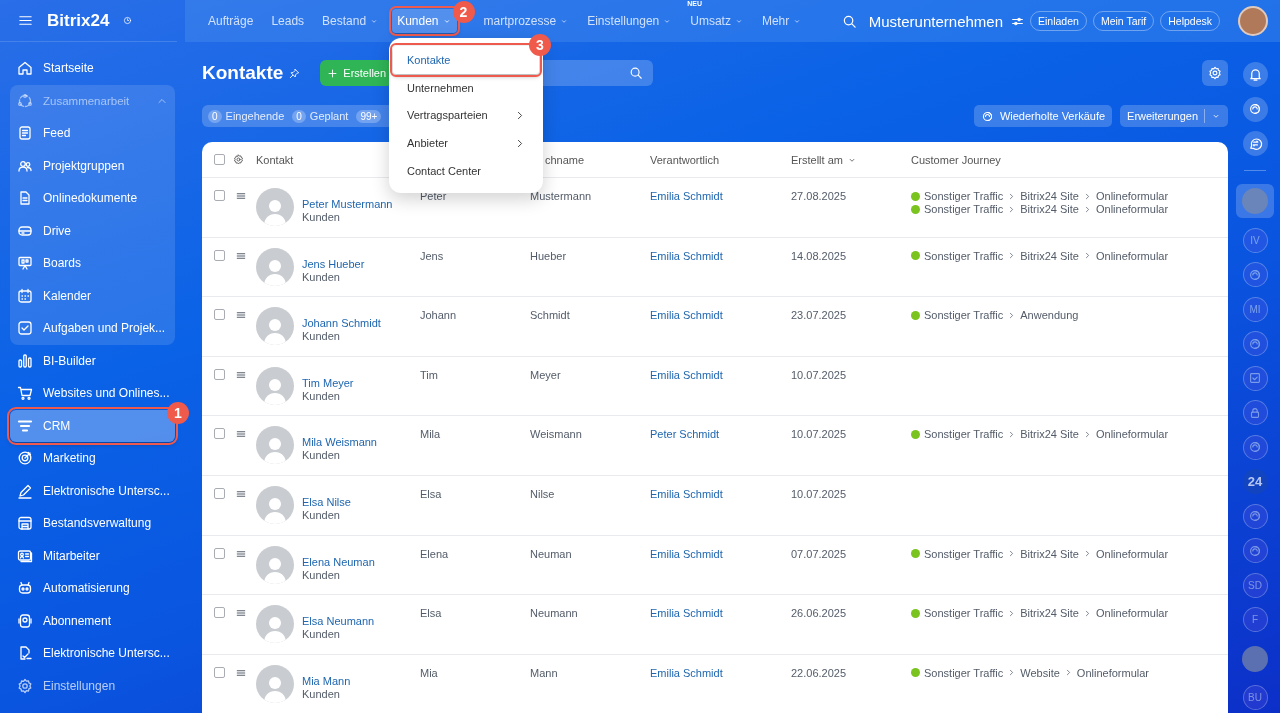  I want to click on pin-icon, so click(295, 73).